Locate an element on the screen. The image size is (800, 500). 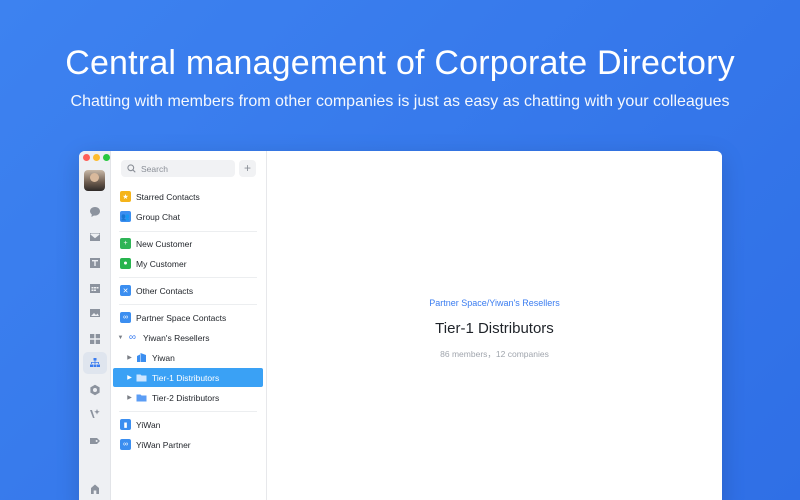
group-stats: 86 members，12 companies is located at coordinates (494, 354).